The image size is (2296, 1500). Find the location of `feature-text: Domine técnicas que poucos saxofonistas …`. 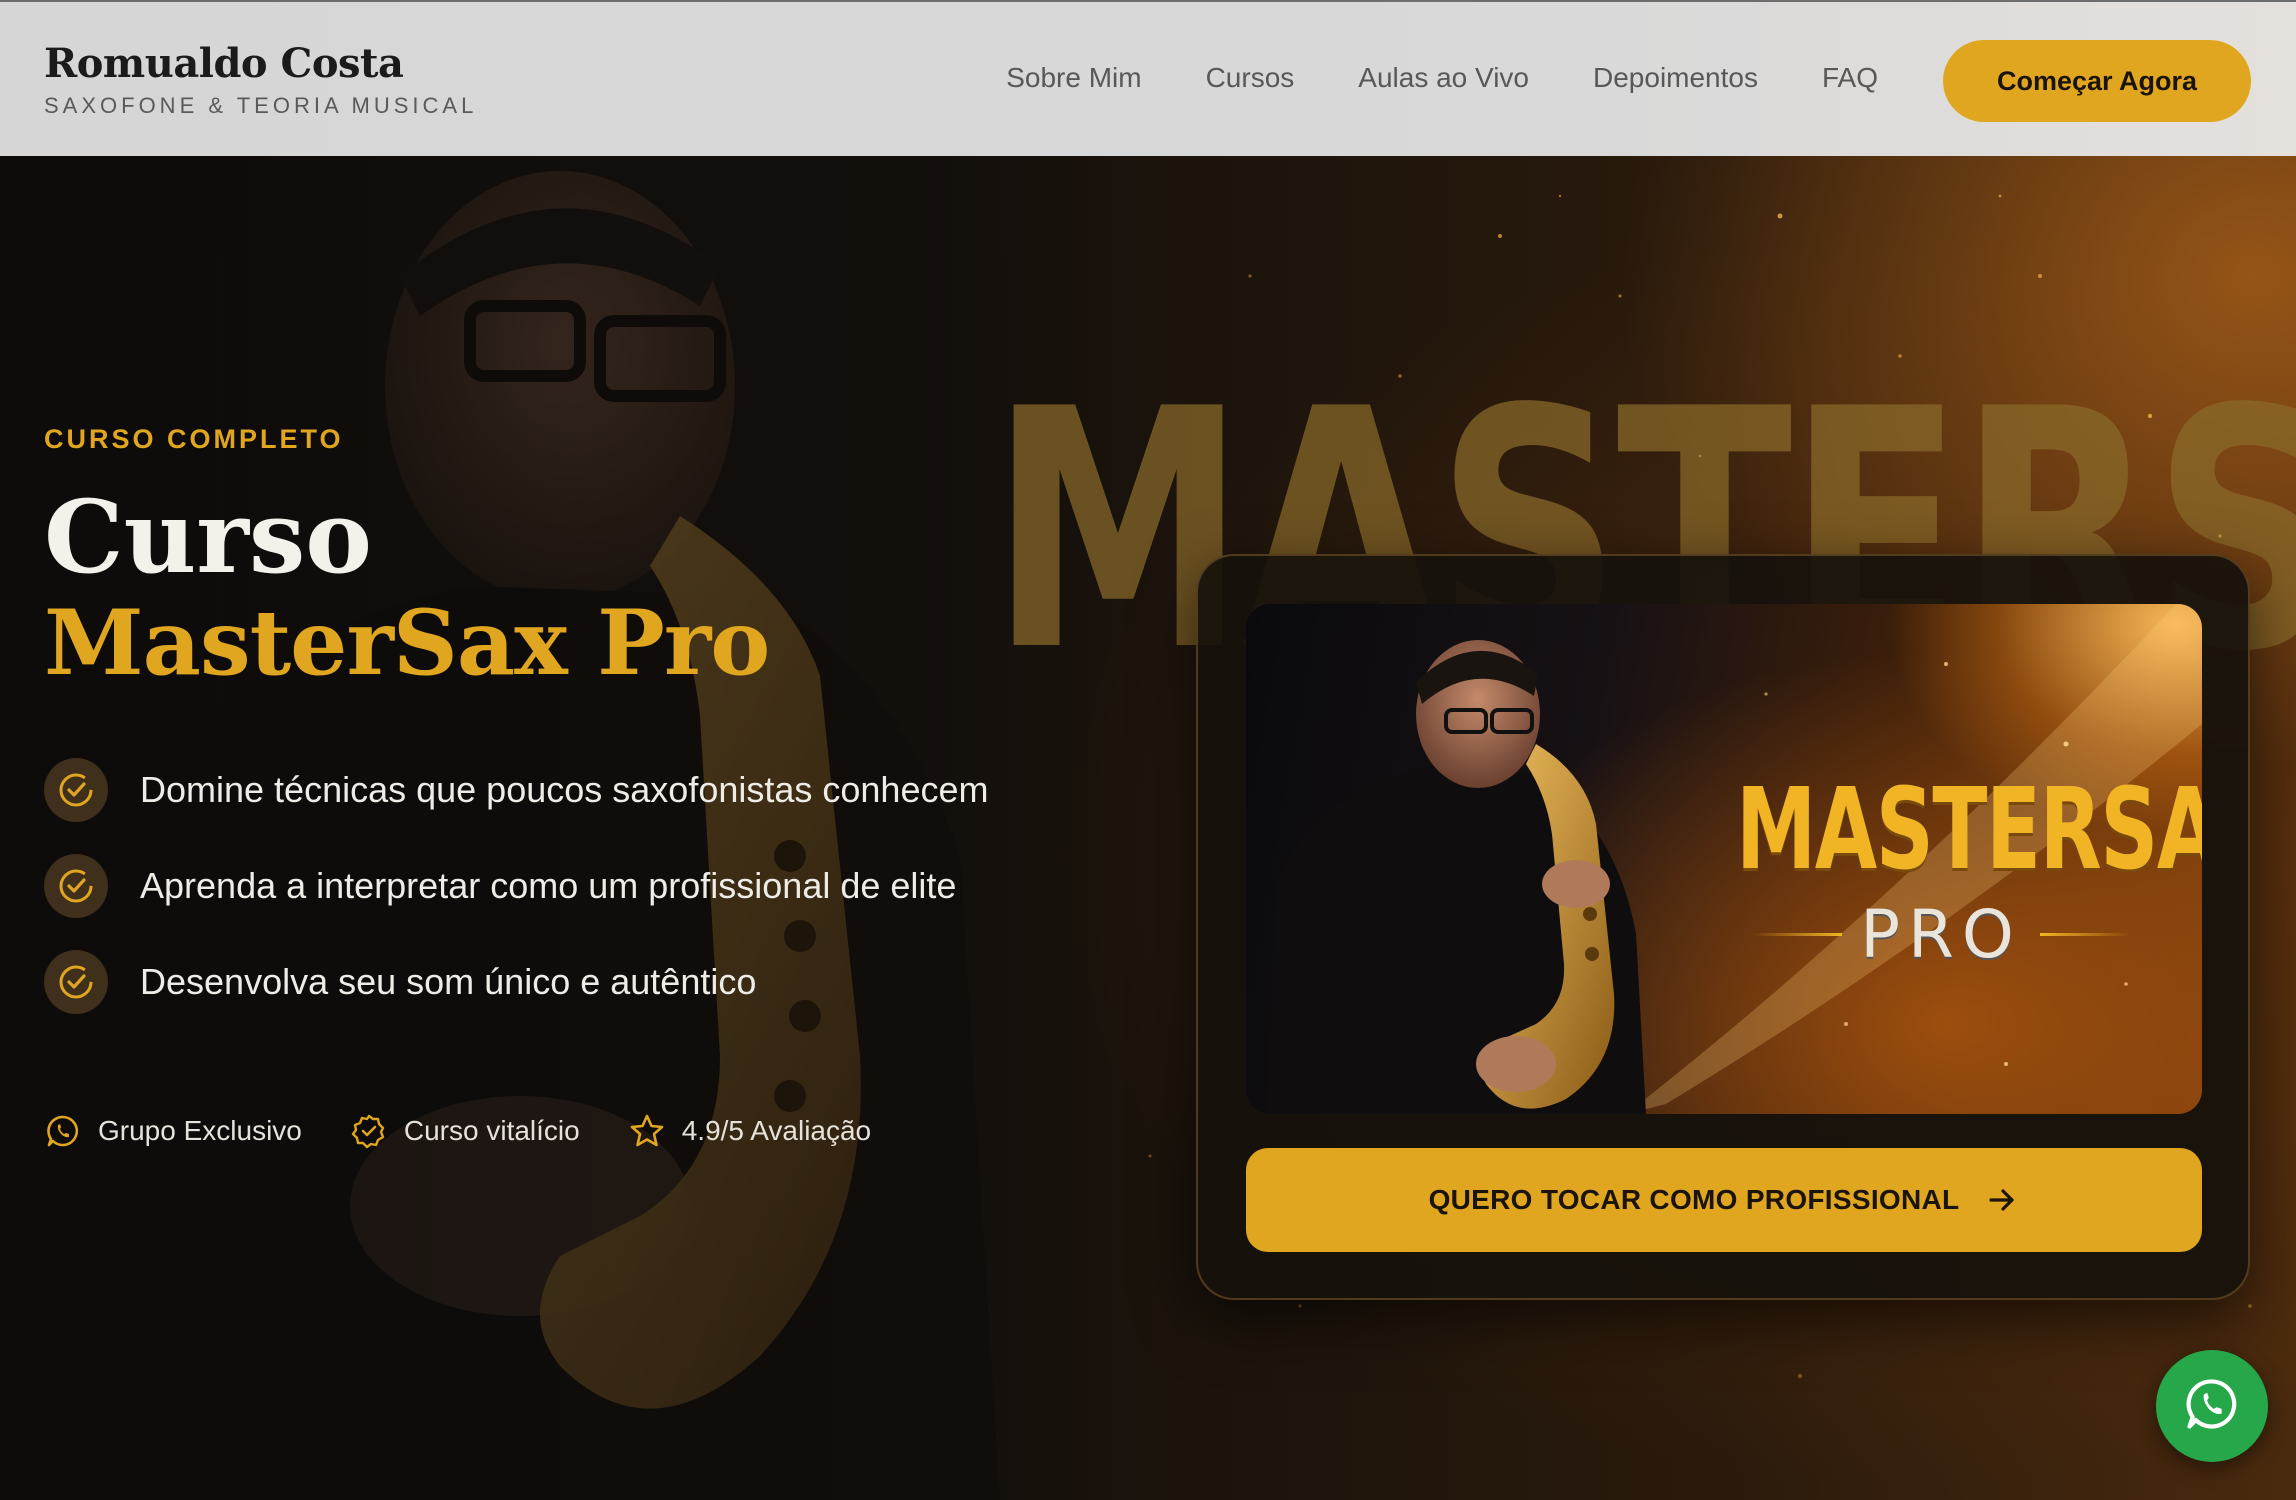

feature-text: Domine técnicas que poucos saxofonistas … is located at coordinates (564, 789).